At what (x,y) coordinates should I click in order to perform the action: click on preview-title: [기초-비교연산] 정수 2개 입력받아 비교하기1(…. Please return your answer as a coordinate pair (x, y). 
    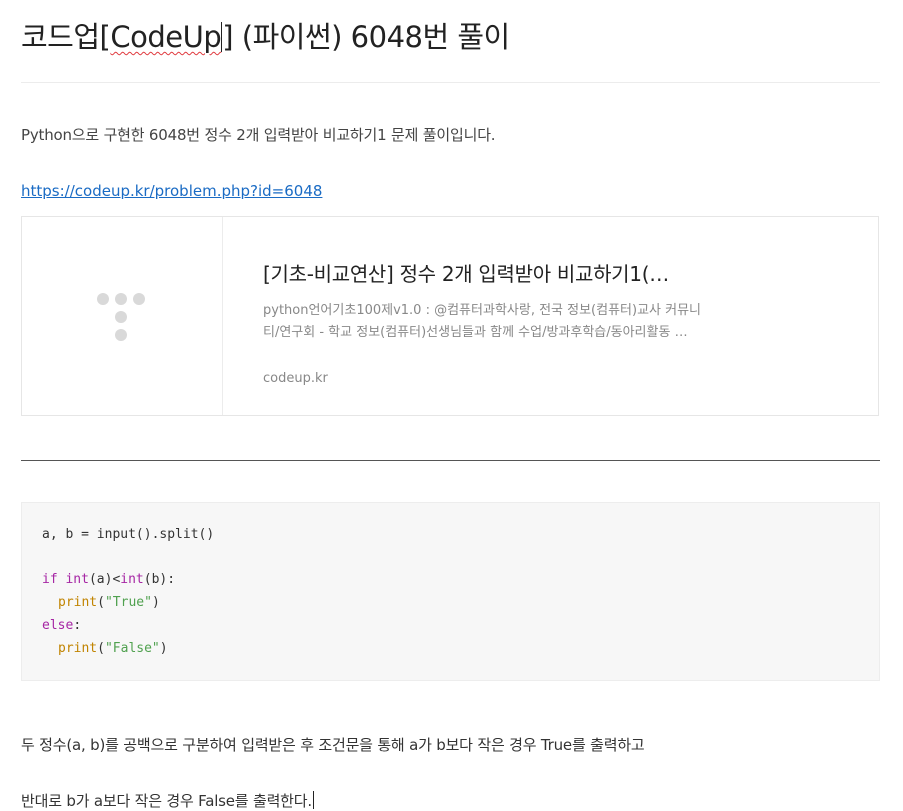
    Looking at the image, I should click on (466, 272).